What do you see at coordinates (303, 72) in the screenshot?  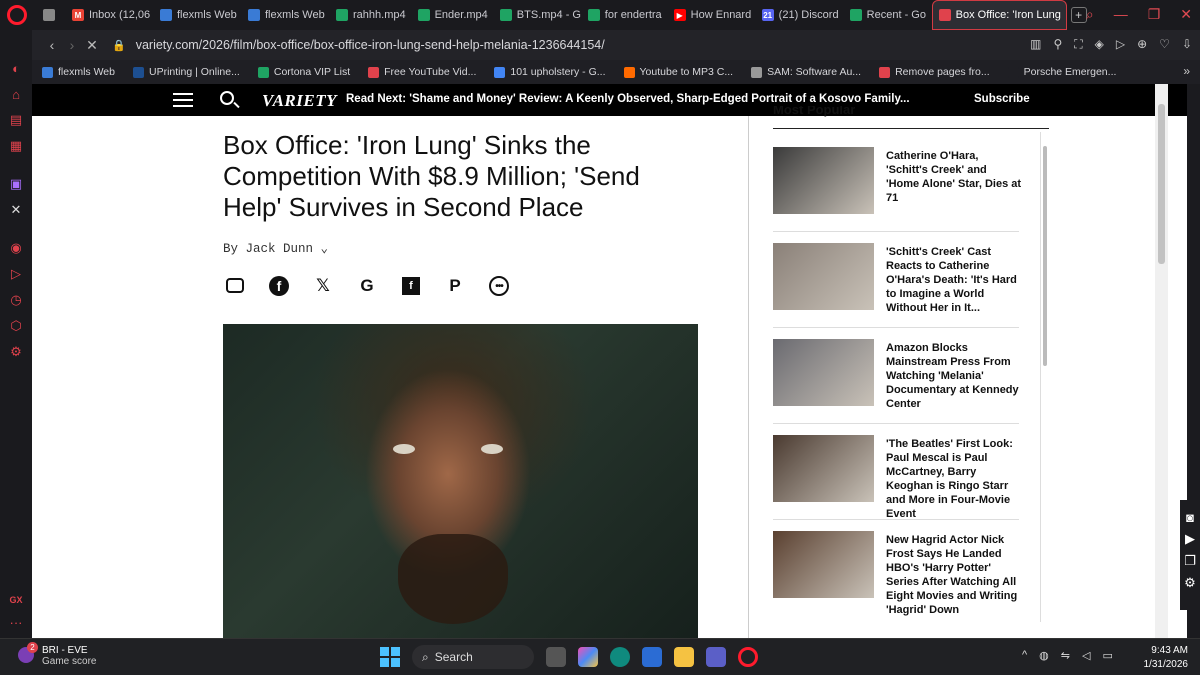 I see `bookmark-item: Cortona VIP List` at bounding box center [303, 72].